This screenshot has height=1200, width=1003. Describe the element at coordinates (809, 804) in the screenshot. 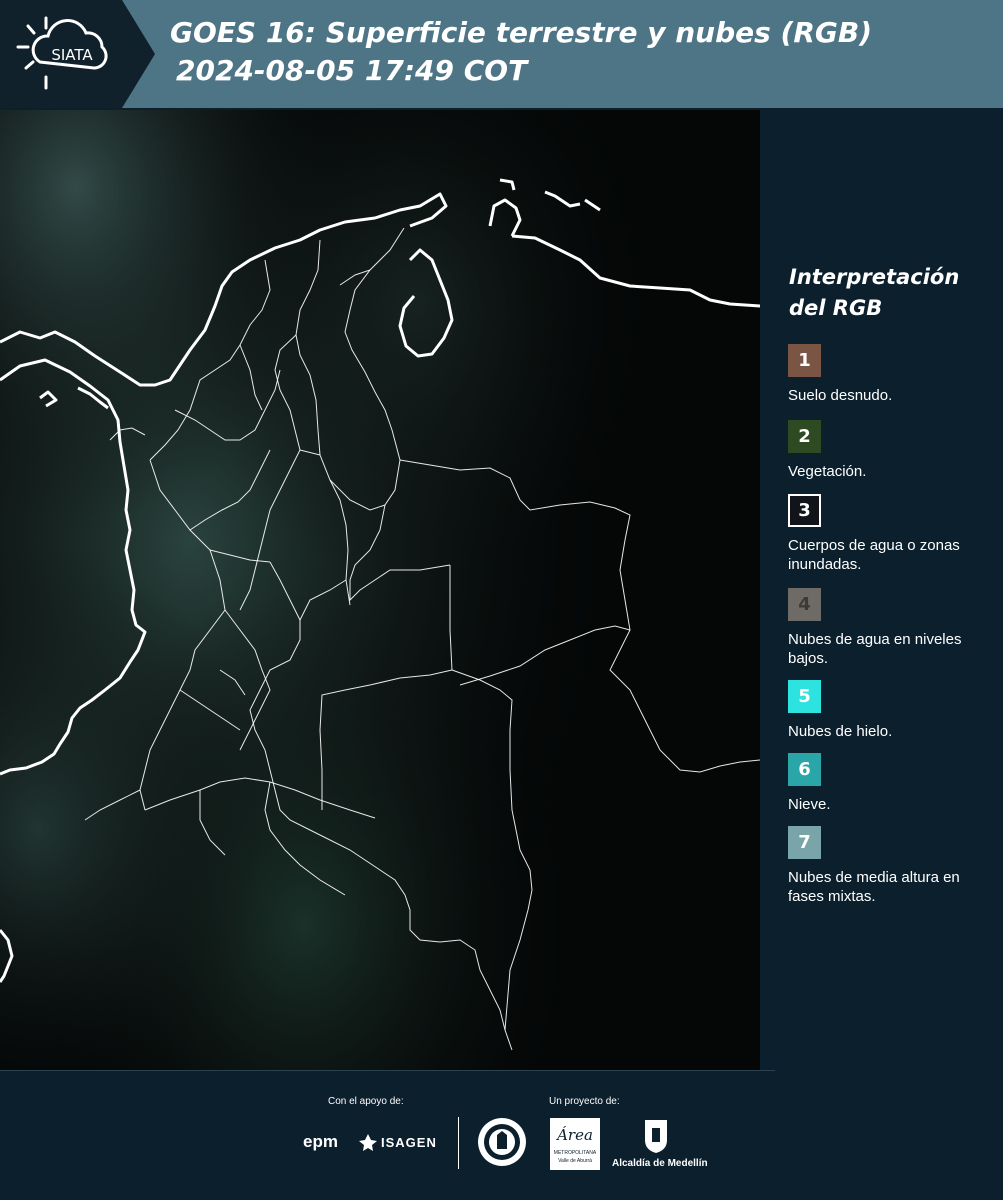

I see `legend-label-6: Nieve.` at that location.